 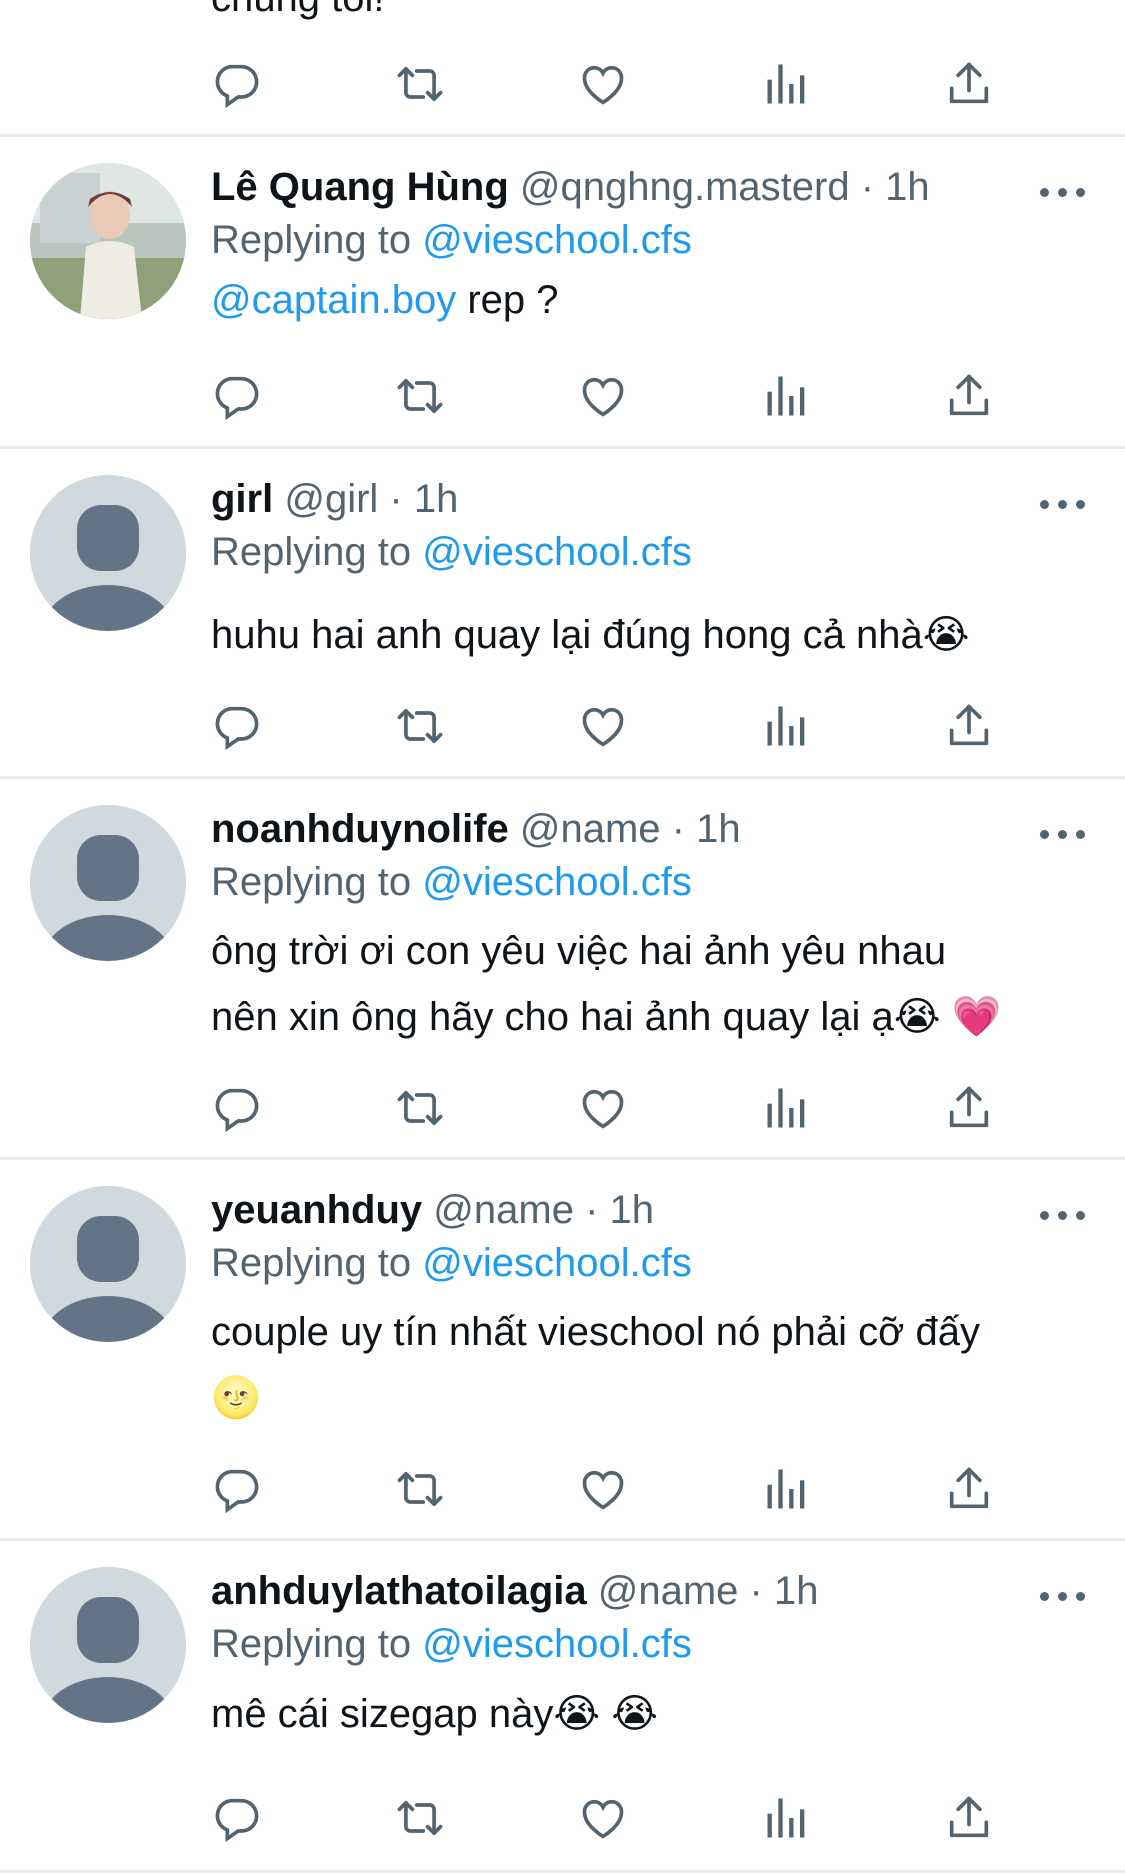 I want to click on tweet-text-content: rep ?, so click(x=507, y=300).